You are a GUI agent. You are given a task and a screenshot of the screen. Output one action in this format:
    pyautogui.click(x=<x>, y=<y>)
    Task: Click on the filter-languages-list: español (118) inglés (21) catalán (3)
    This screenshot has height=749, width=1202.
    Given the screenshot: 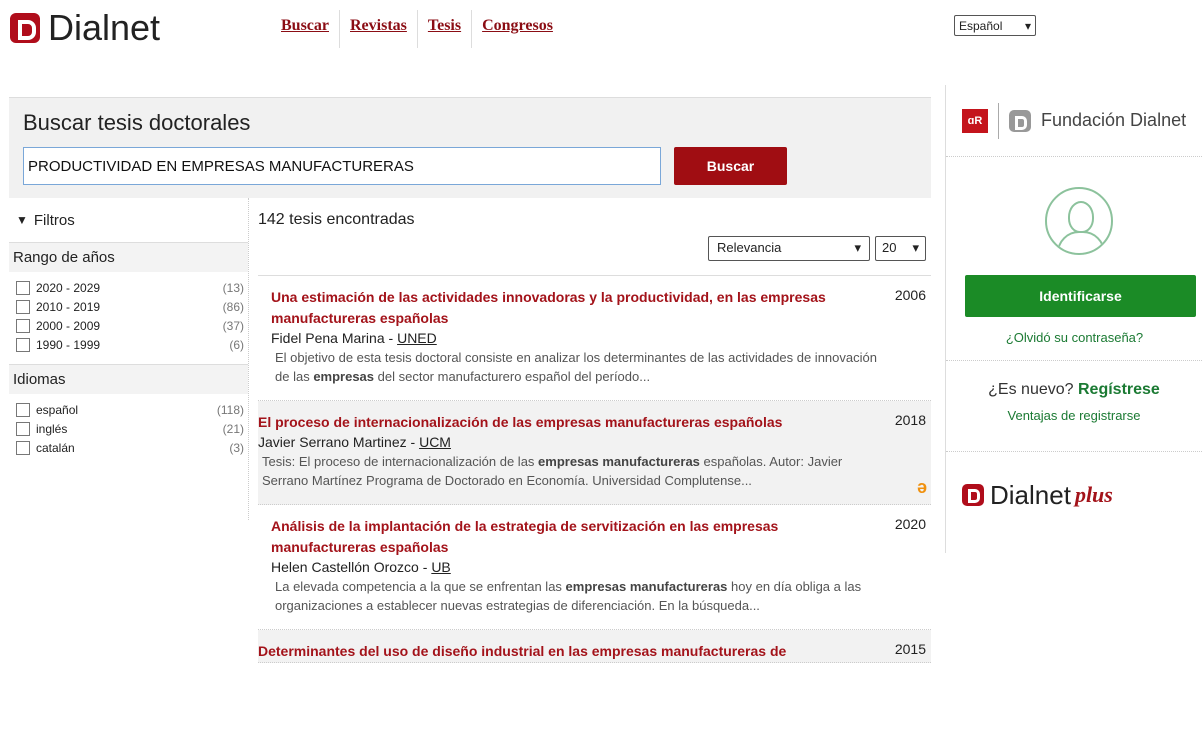 What is the action you would take?
    pyautogui.click(x=128, y=430)
    